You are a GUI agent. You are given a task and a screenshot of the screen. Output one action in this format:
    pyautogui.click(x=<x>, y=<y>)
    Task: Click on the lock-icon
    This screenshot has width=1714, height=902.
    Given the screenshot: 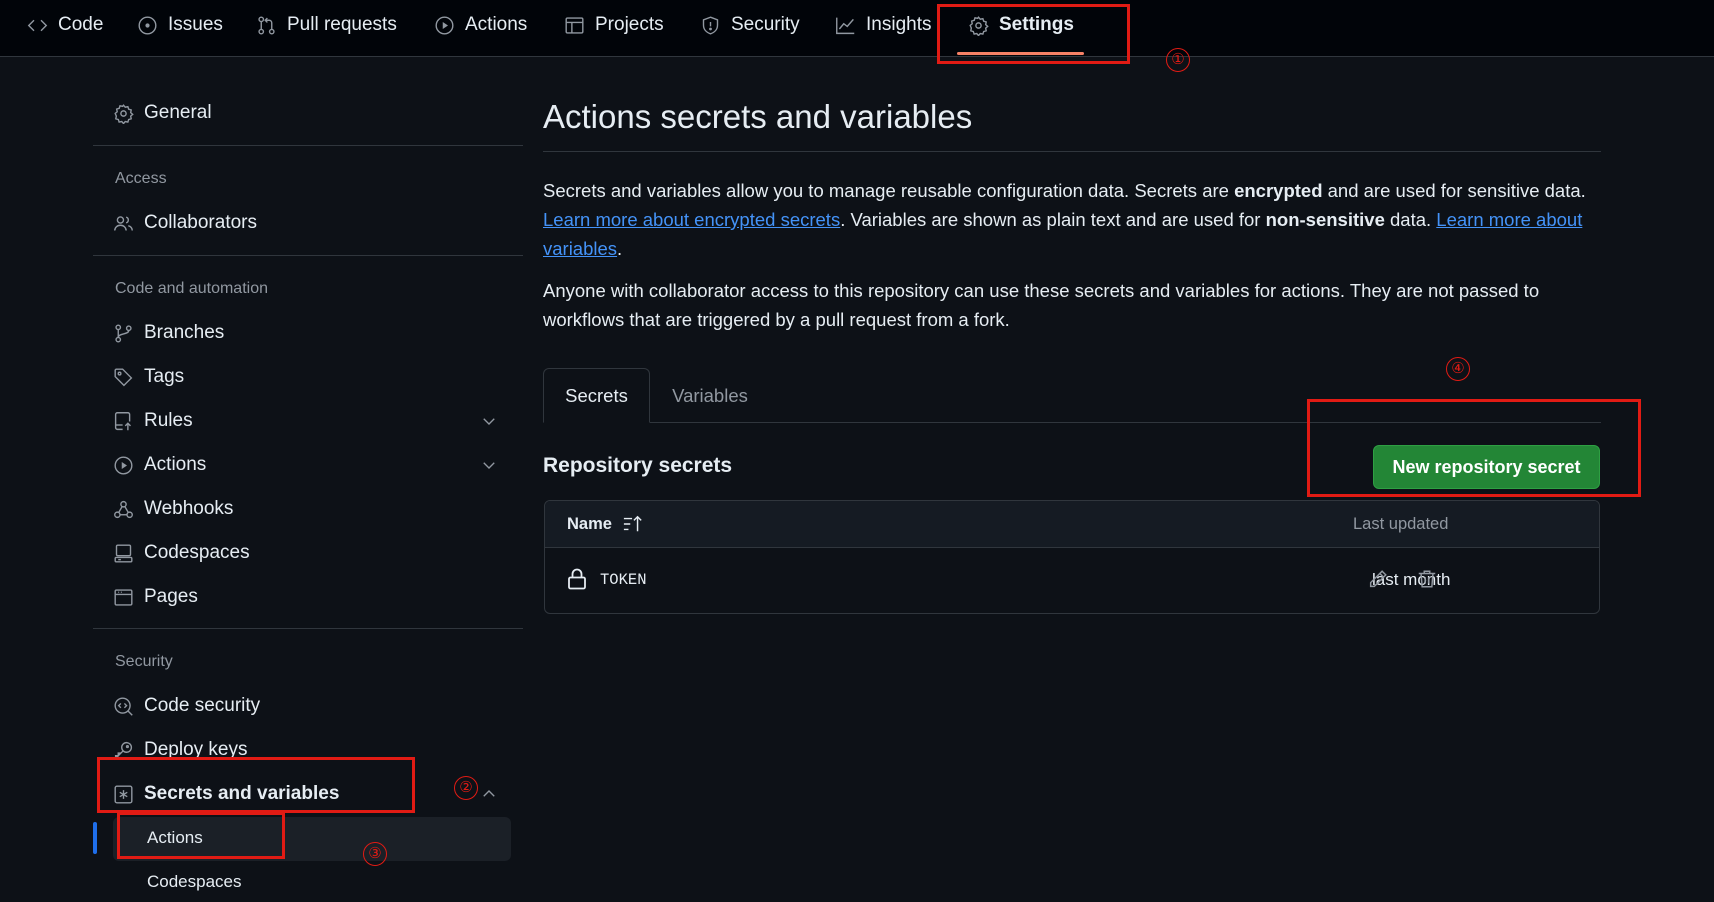 What is the action you would take?
    pyautogui.click(x=577, y=579)
    